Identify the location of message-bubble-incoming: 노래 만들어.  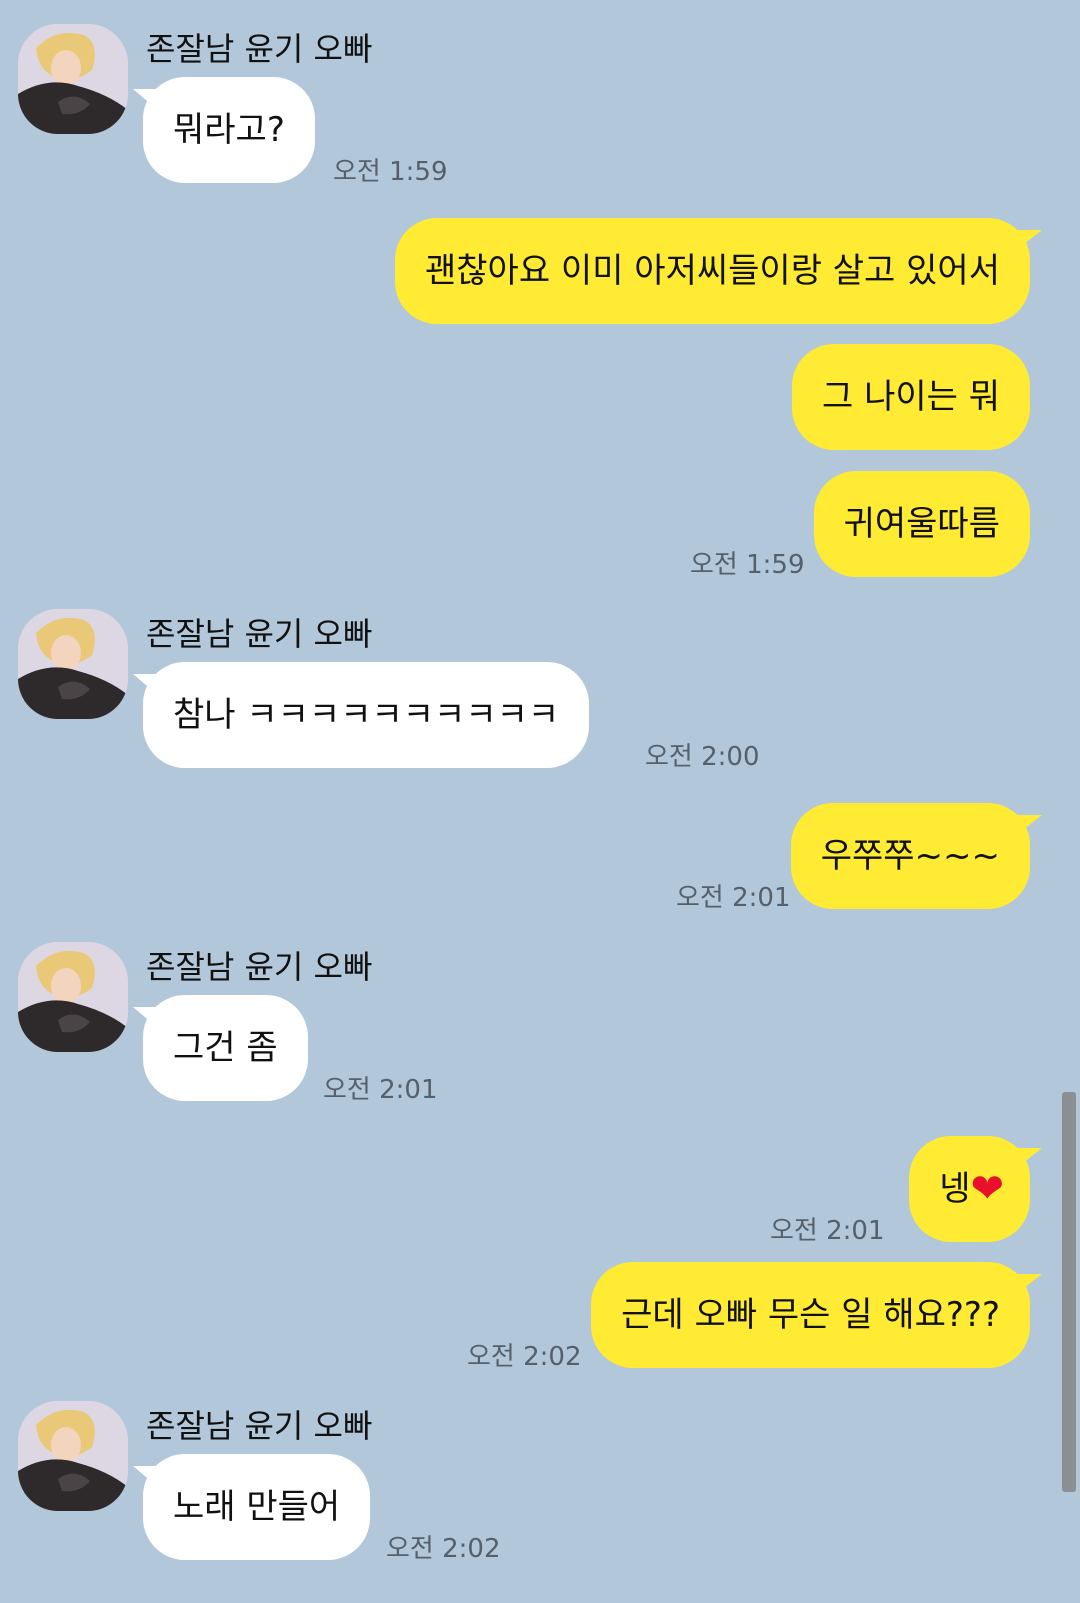
(251, 1507).